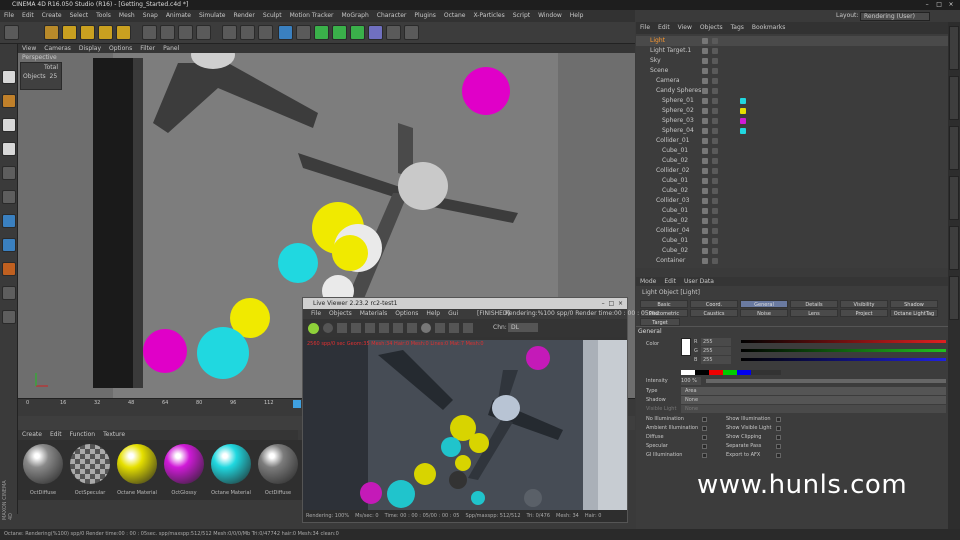  I want to click on object-row: Light Target.1, so click(792, 51).